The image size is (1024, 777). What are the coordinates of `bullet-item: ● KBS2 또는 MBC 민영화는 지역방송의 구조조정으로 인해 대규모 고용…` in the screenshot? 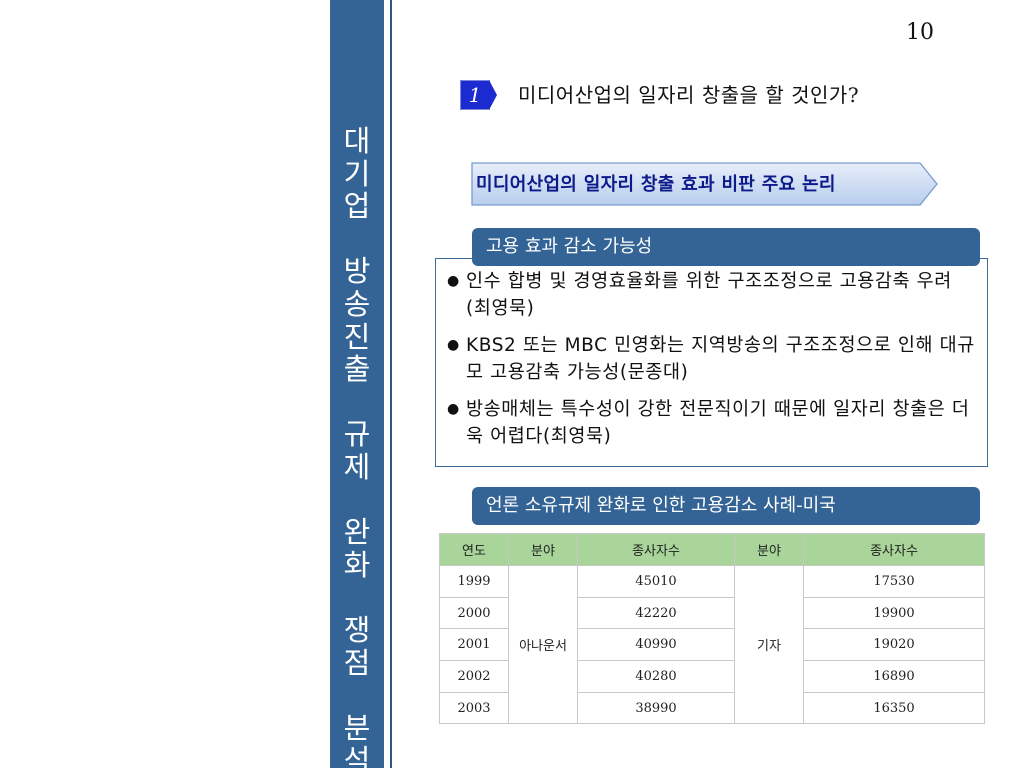 It's located at (712, 359).